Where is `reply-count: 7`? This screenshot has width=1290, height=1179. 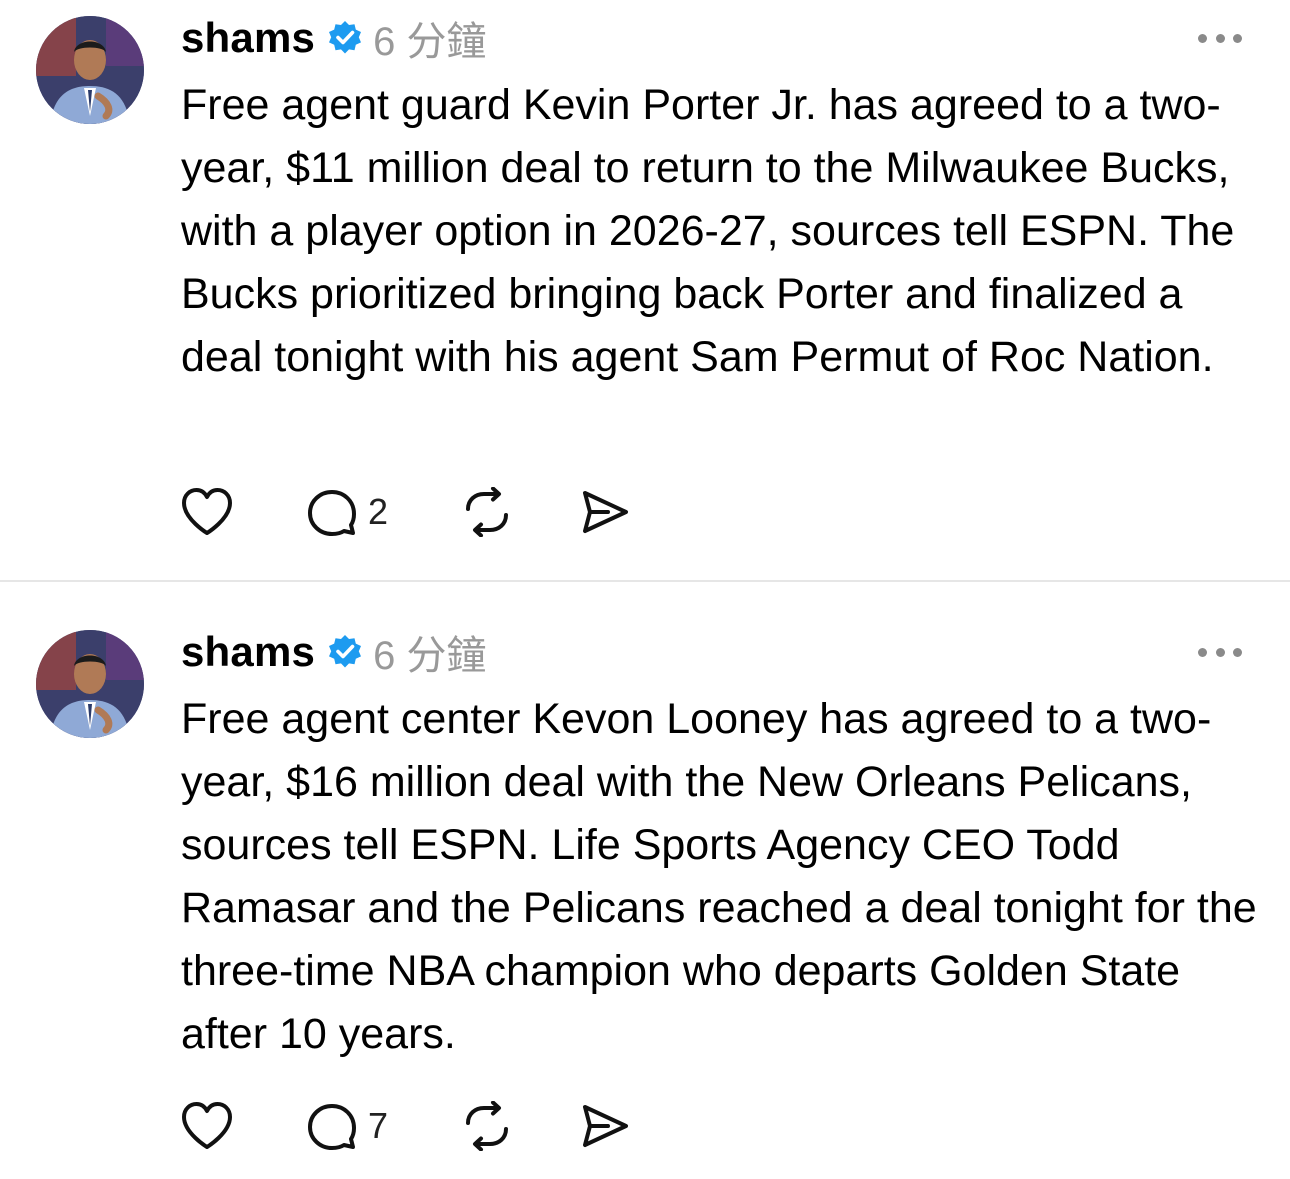
reply-count: 7 is located at coordinates (378, 1125).